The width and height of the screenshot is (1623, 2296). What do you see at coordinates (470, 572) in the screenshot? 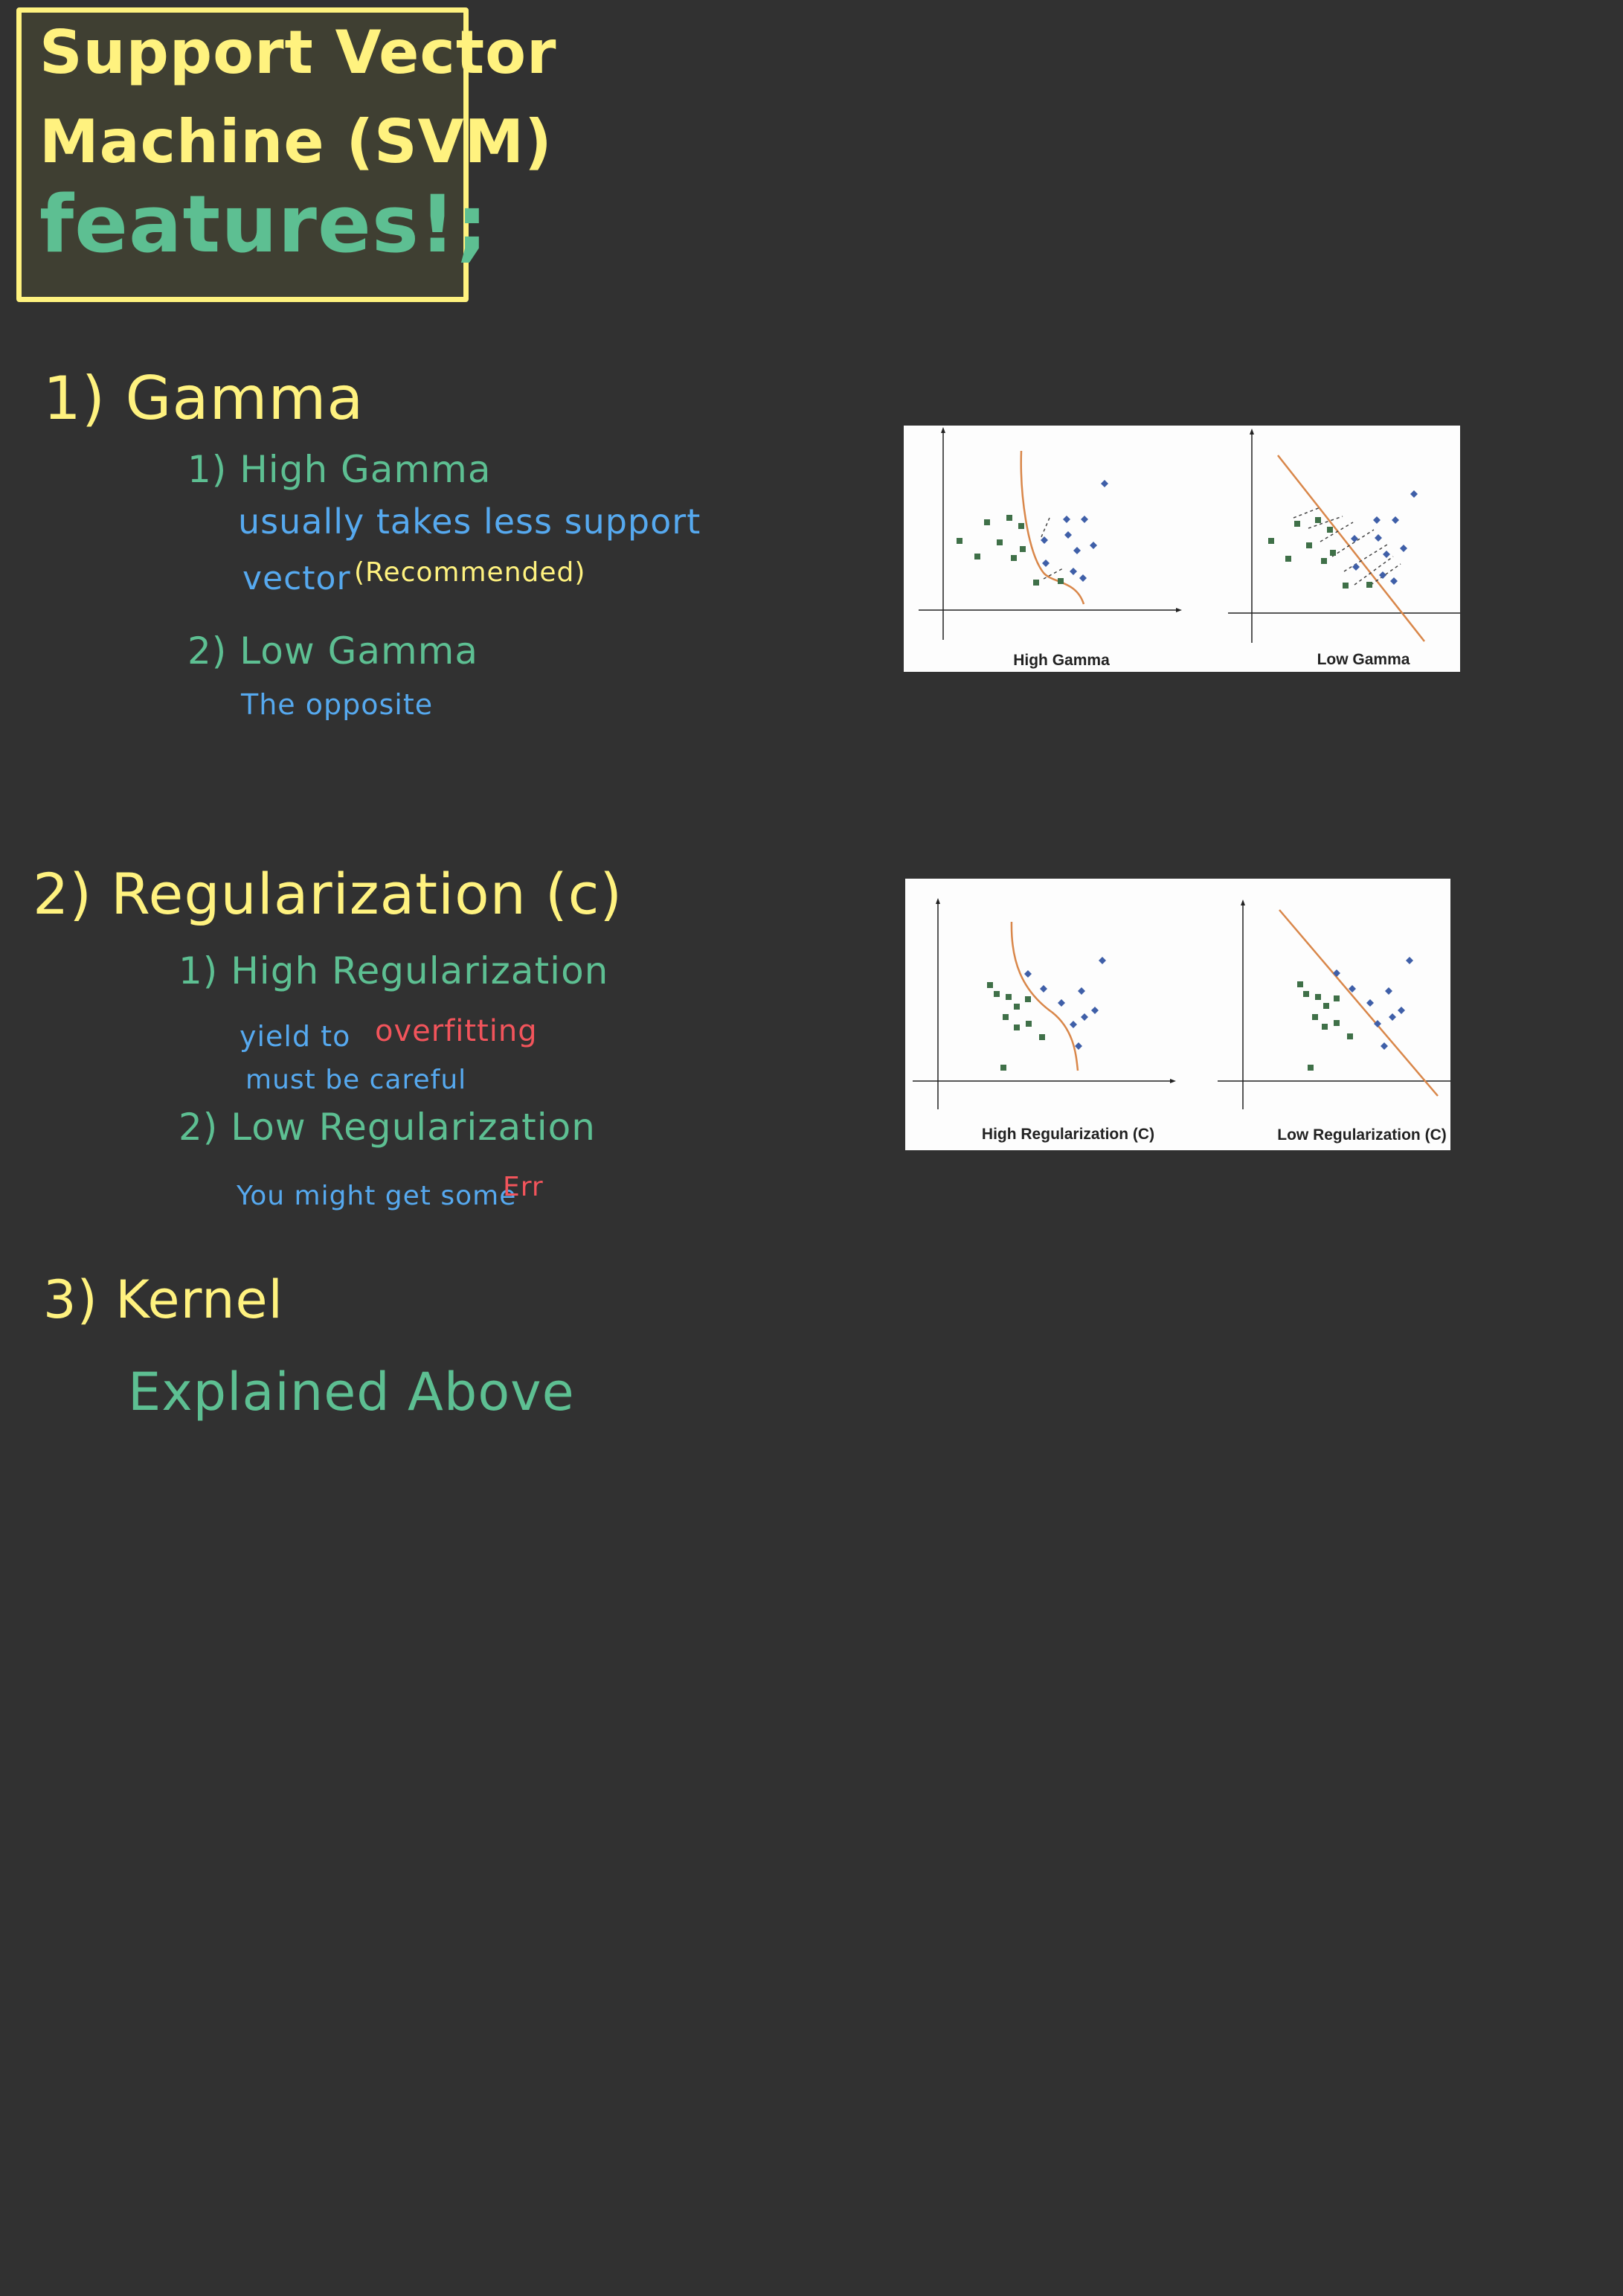
I see `note-recommended: (Recommended)` at bounding box center [470, 572].